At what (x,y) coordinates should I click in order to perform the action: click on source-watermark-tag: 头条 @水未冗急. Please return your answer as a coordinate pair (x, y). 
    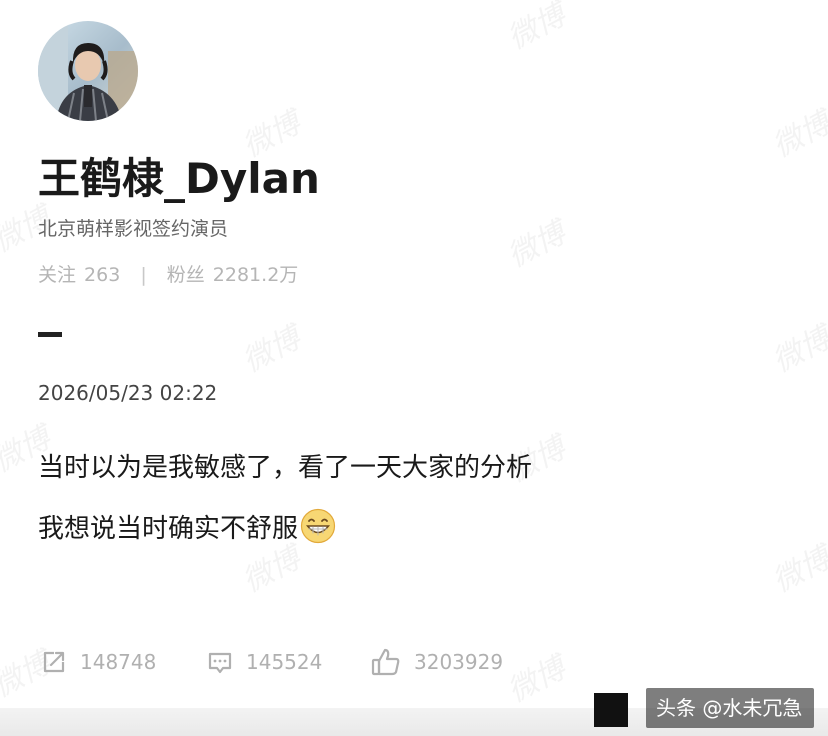
    Looking at the image, I should click on (730, 708).